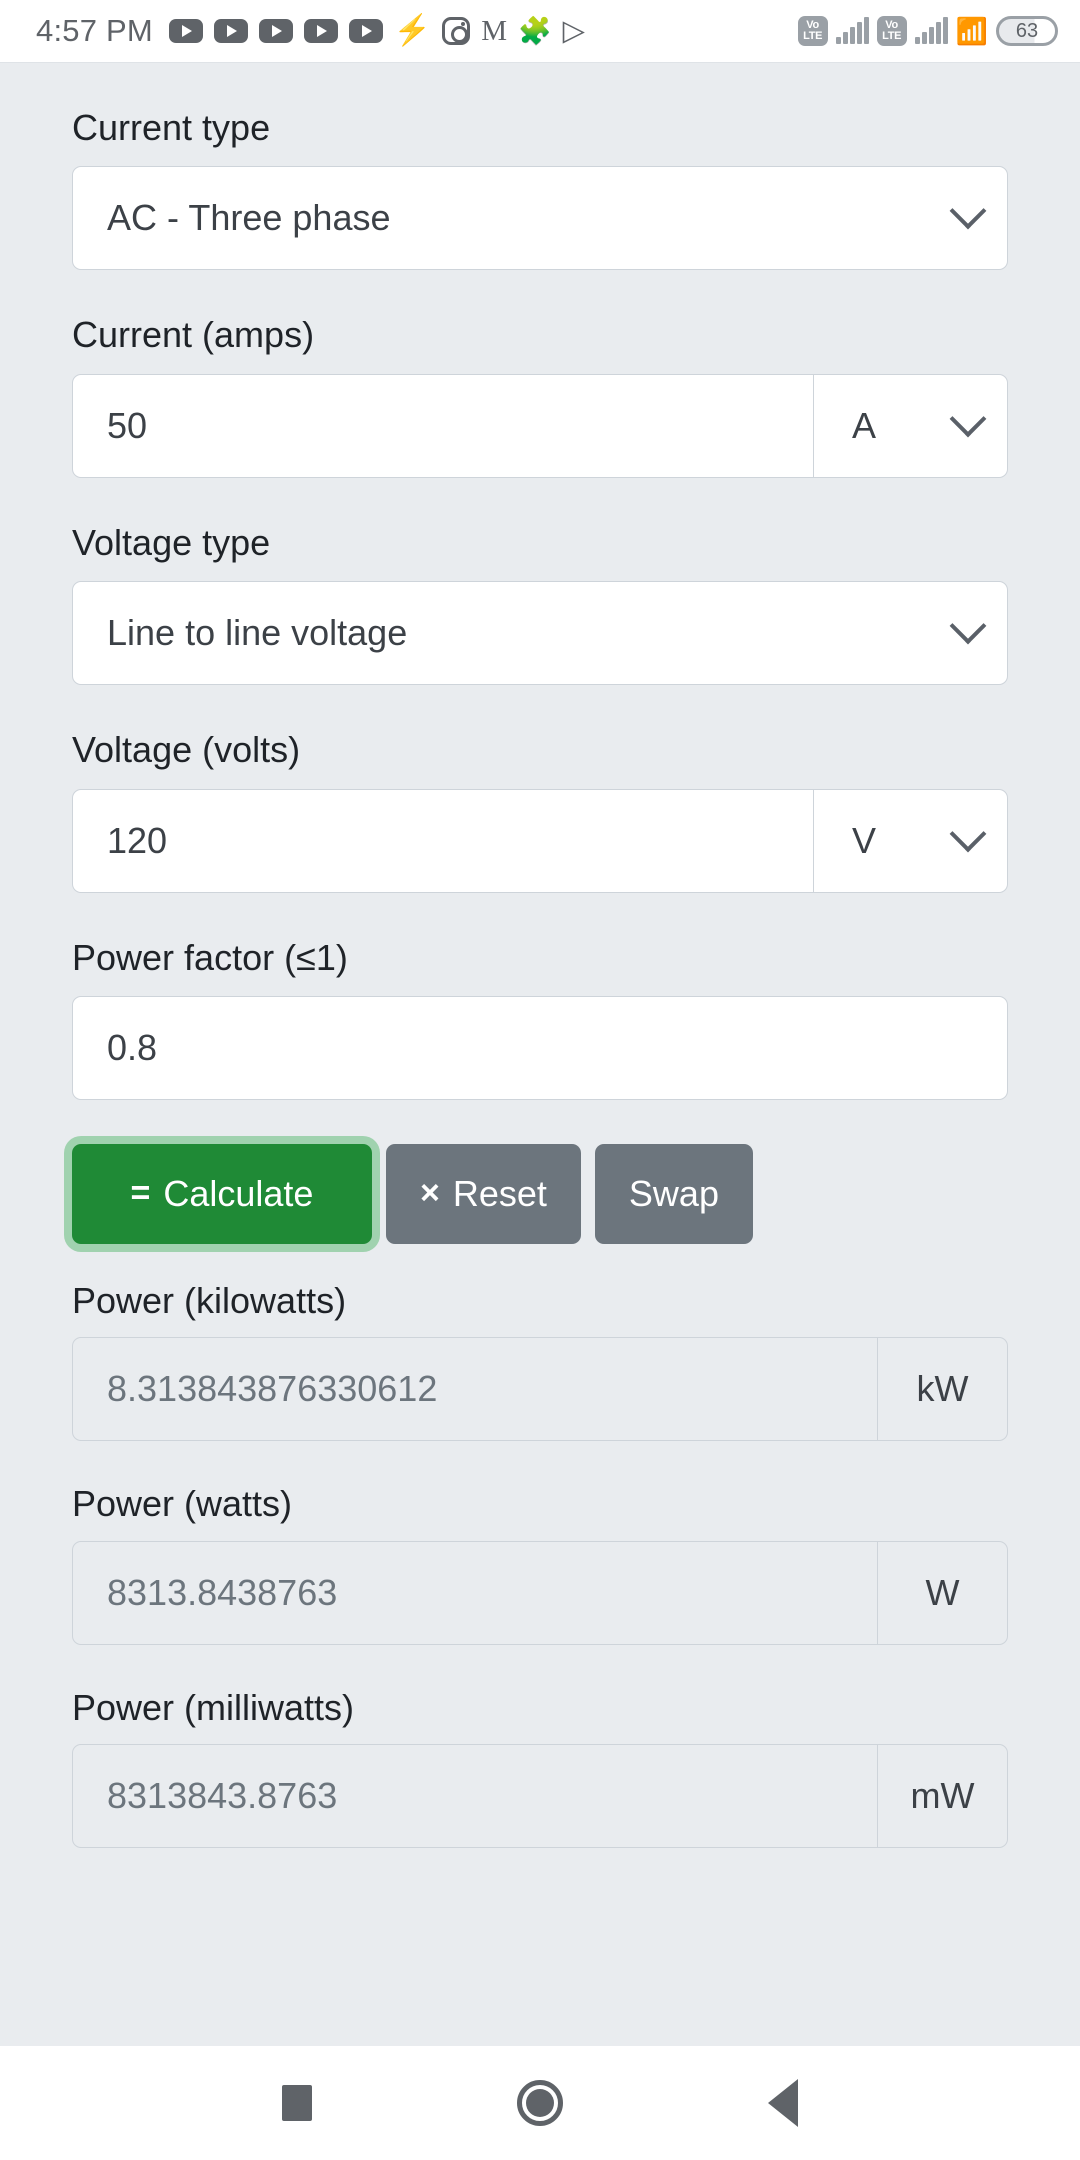 Image resolution: width=1080 pixels, height=2160 pixels. Describe the element at coordinates (209, 1300) in the screenshot. I see `result-label-kilowatts: Power (kilowatts)` at that location.